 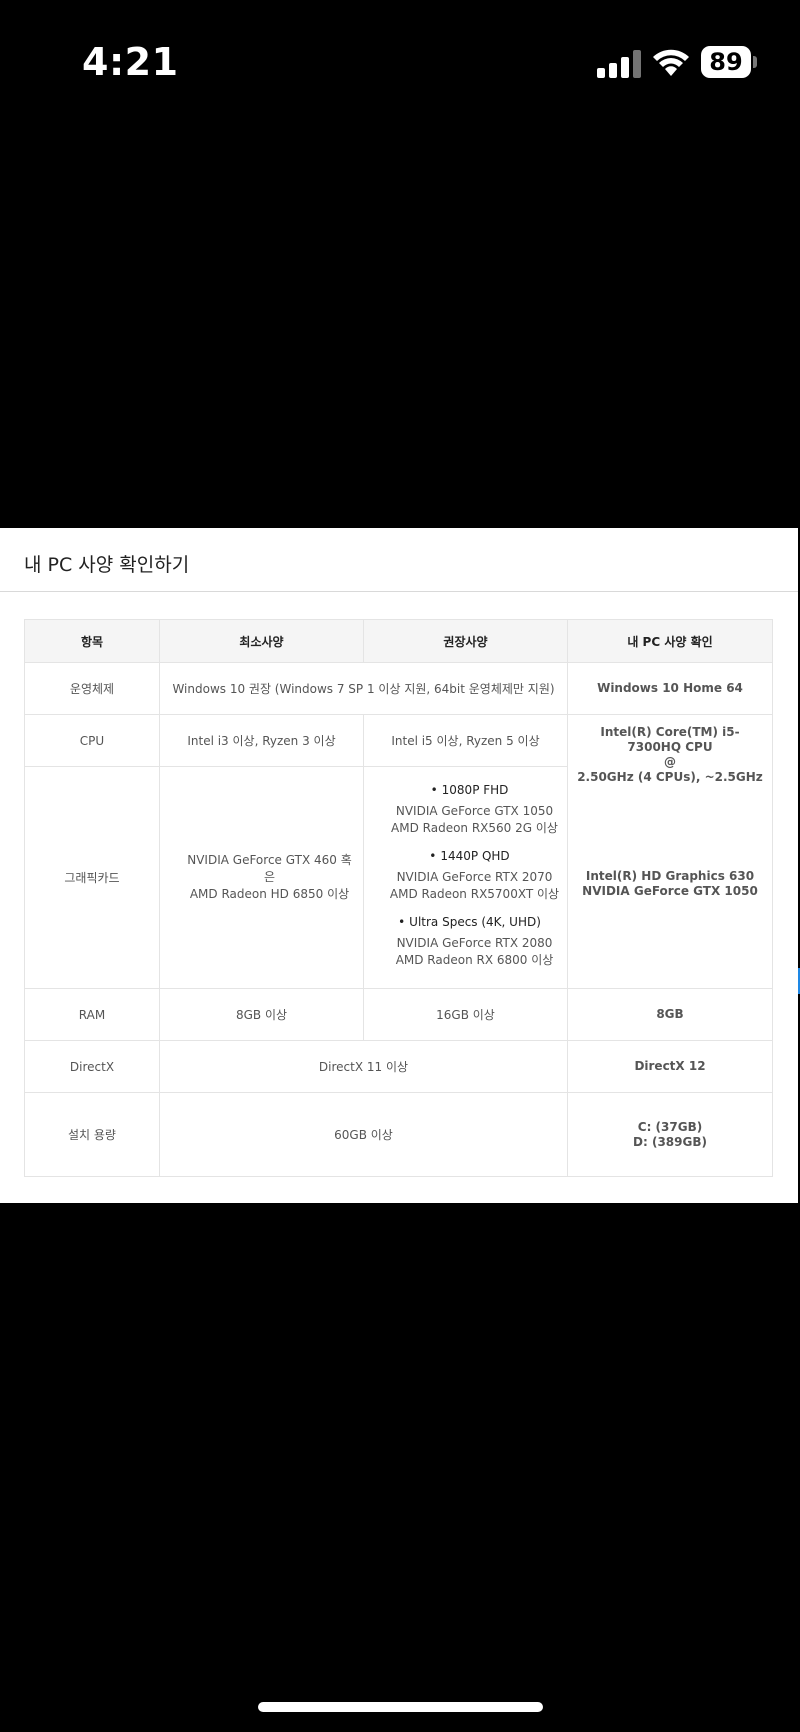 What do you see at coordinates (92, 688) in the screenshot?
I see `row-label-os: 운영체제` at bounding box center [92, 688].